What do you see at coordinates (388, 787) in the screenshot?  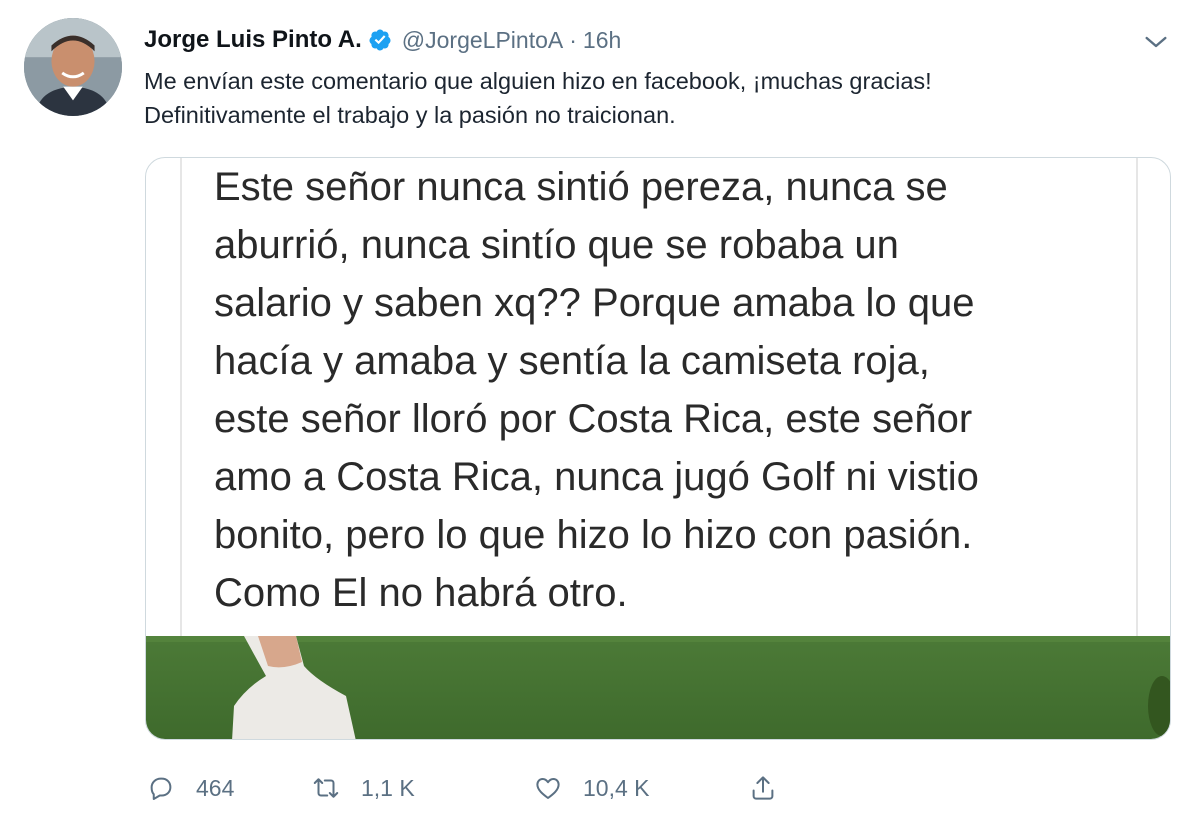 I see `retweet-count: 1,1 K` at bounding box center [388, 787].